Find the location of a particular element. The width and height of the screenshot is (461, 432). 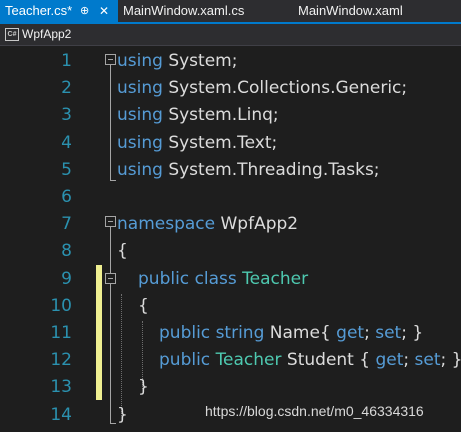

line-number: 4 is located at coordinates (66, 142).